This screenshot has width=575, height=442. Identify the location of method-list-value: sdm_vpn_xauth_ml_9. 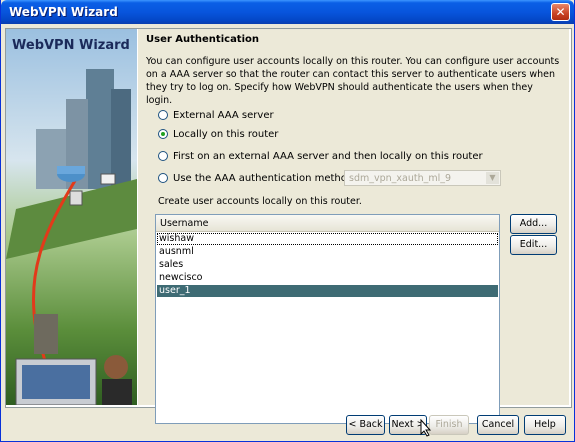
(400, 178).